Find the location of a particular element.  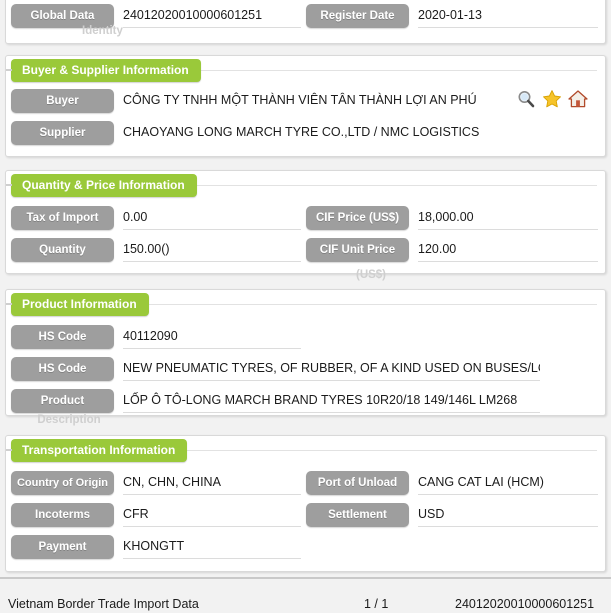

section-title-buyer-supplier: Buyer & Supplier Information is located at coordinates (103, 70).